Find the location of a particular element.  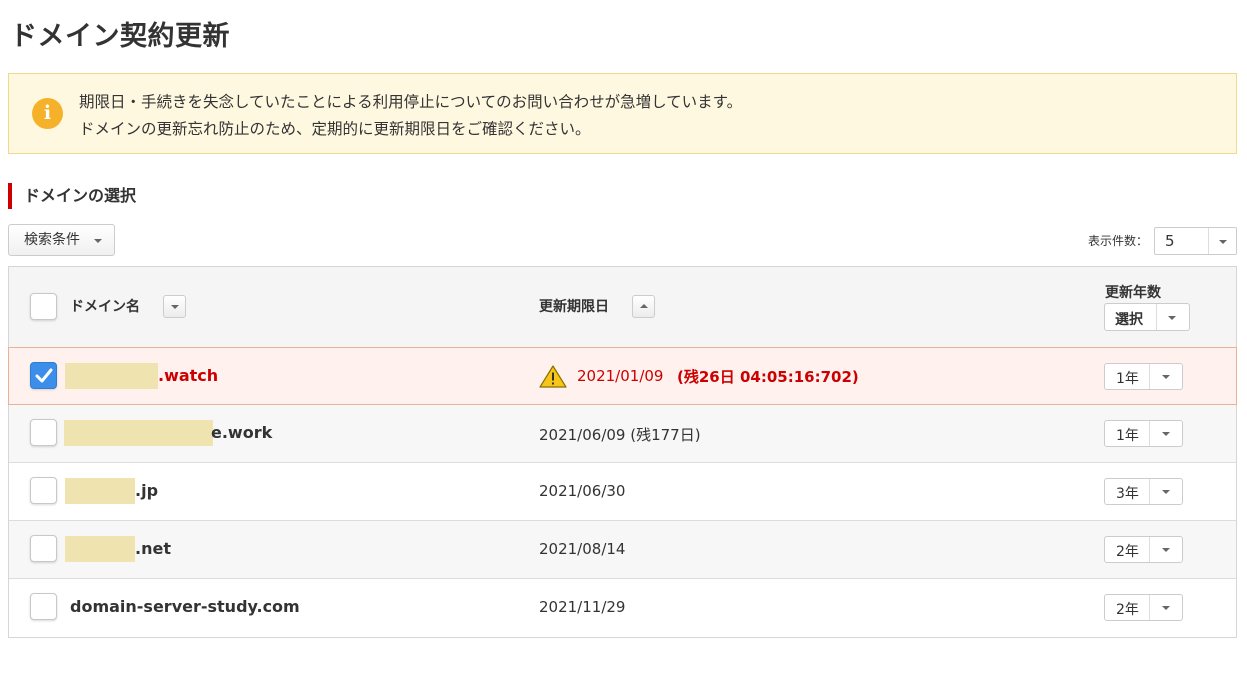

search-conditions-button: 検索条件 is located at coordinates (61, 240).